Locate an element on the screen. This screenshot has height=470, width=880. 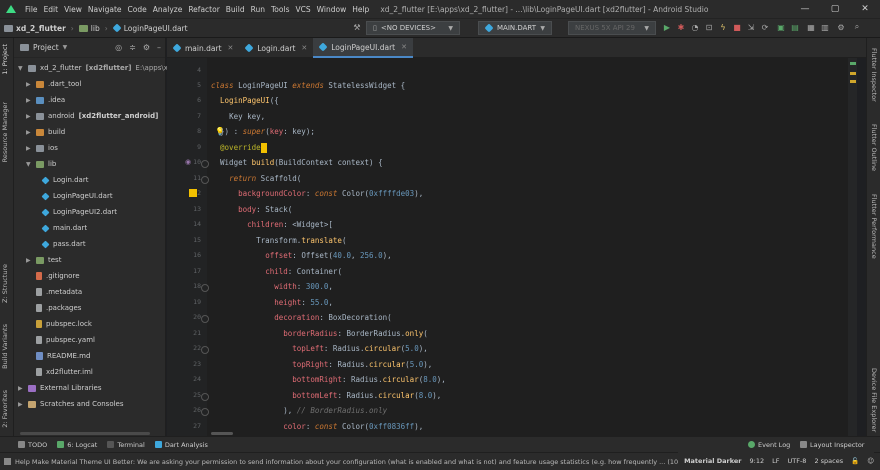
tree-item: ▶ test is located at coordinates (43, 260).